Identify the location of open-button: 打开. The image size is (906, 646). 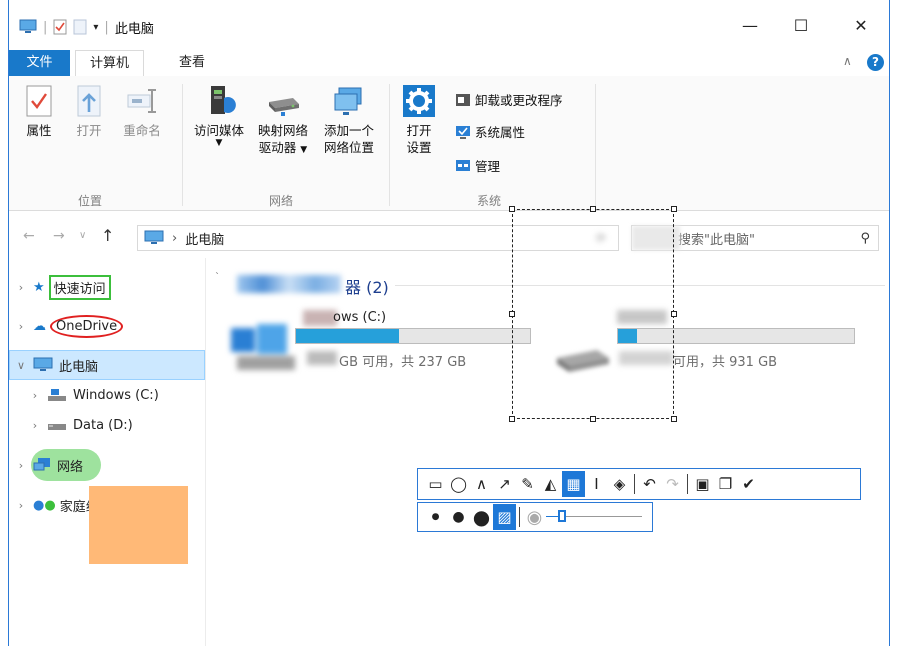
(89, 111).